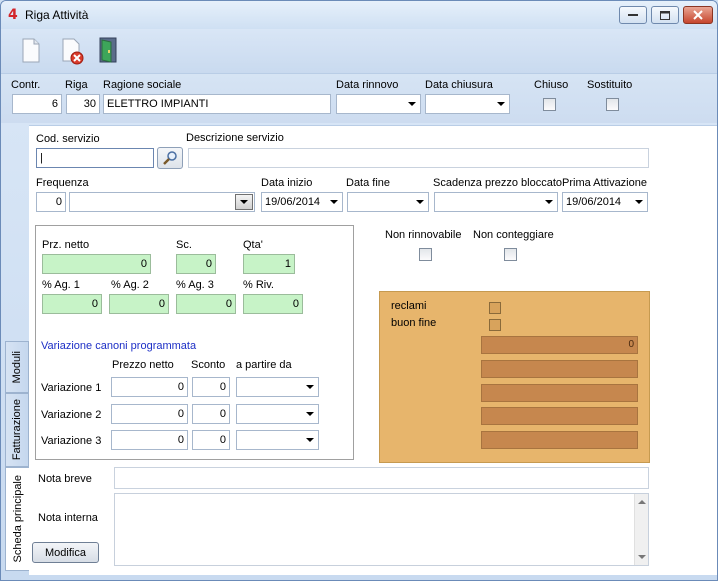  Describe the element at coordinates (149, 387) in the screenshot. I see `variazione-1-prezzo: 0` at that location.